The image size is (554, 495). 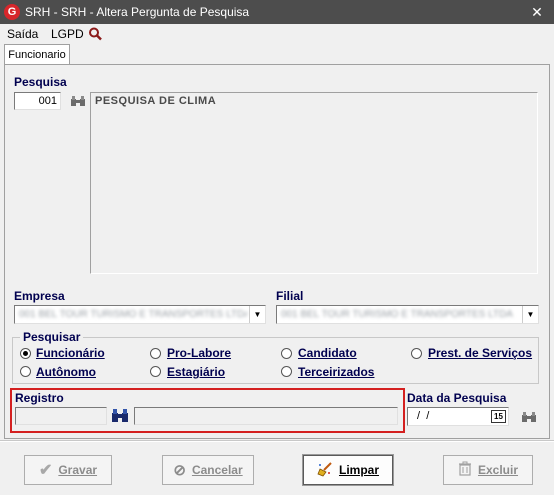 What do you see at coordinates (25, 353) in the screenshot?
I see `radio-funcionario` at bounding box center [25, 353].